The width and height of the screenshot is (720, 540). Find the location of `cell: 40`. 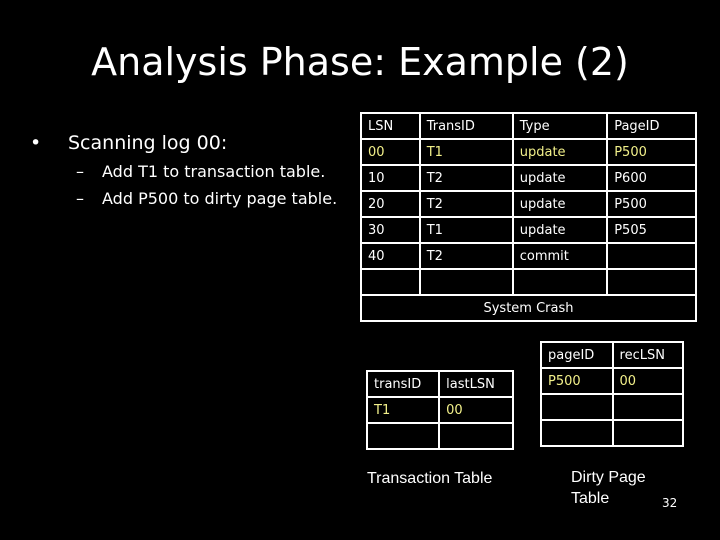

cell: 40 is located at coordinates (390, 256).